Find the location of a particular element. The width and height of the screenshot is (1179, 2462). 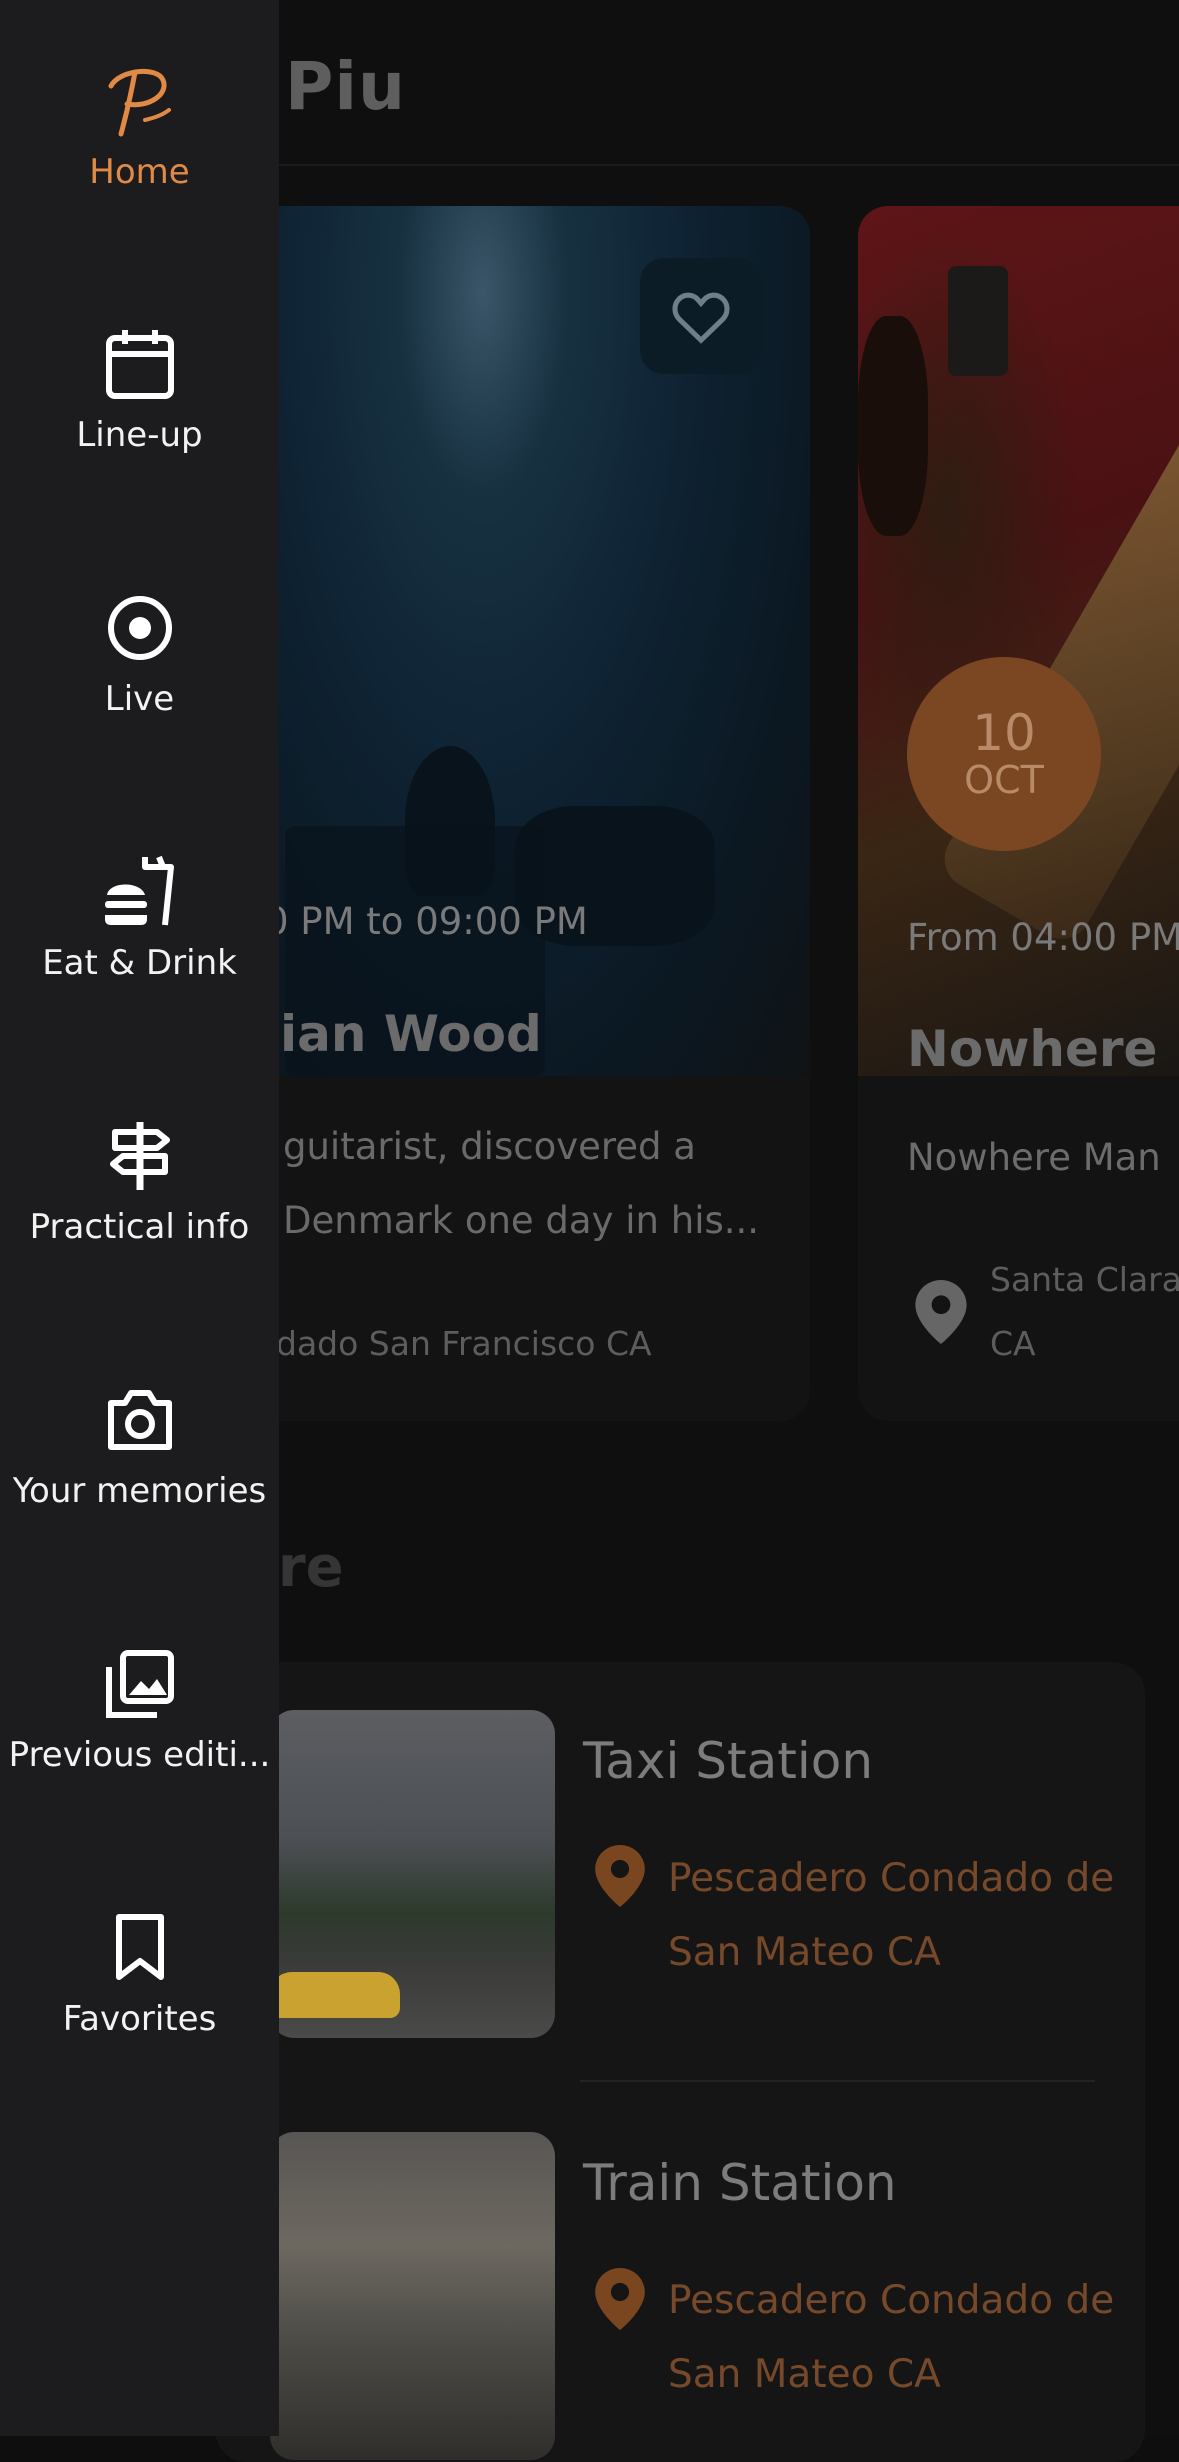

drawer-item-label: Favorites is located at coordinates (139, 2019).